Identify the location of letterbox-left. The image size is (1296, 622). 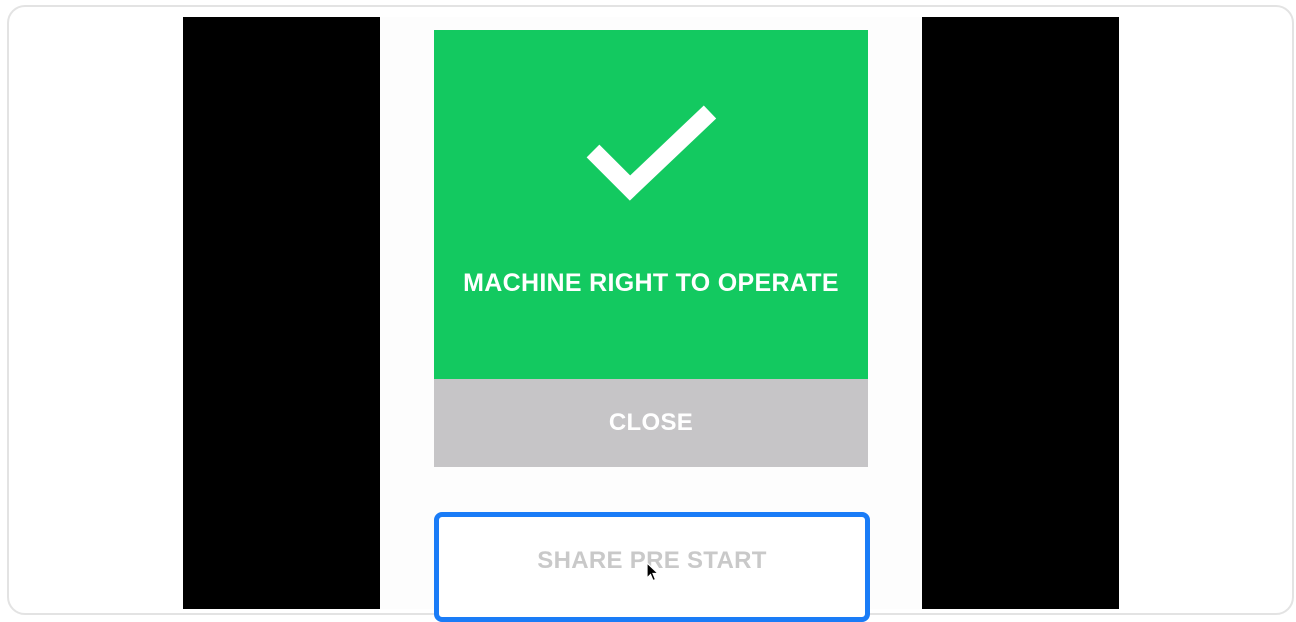
(281, 313).